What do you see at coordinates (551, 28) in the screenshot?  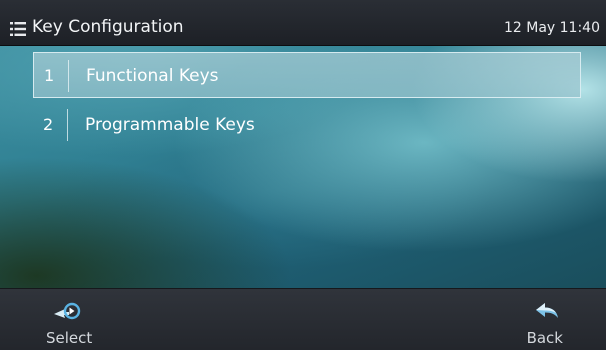 I see `date-time-display: 12 May 11:40` at bounding box center [551, 28].